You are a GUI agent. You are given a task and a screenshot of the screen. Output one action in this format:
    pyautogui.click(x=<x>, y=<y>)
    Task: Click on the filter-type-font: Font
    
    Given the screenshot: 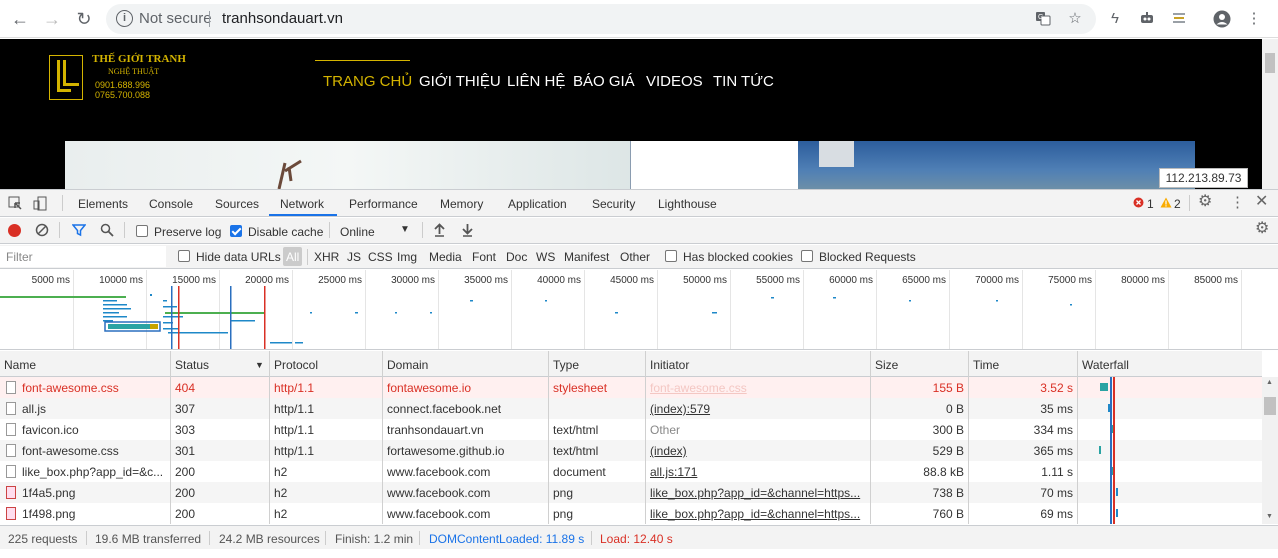 What is the action you would take?
    pyautogui.click(x=484, y=257)
    